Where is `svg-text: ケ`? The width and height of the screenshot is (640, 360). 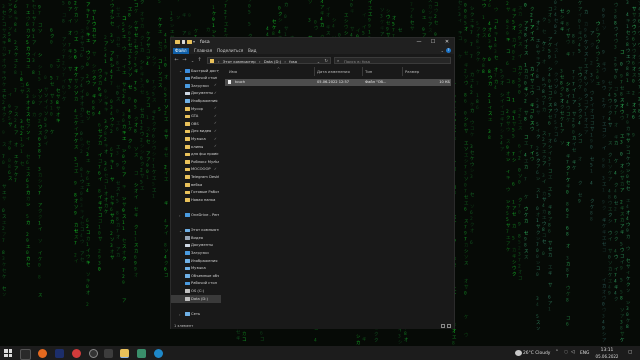
svg-text: ケ is located at coordinates (460, 56).